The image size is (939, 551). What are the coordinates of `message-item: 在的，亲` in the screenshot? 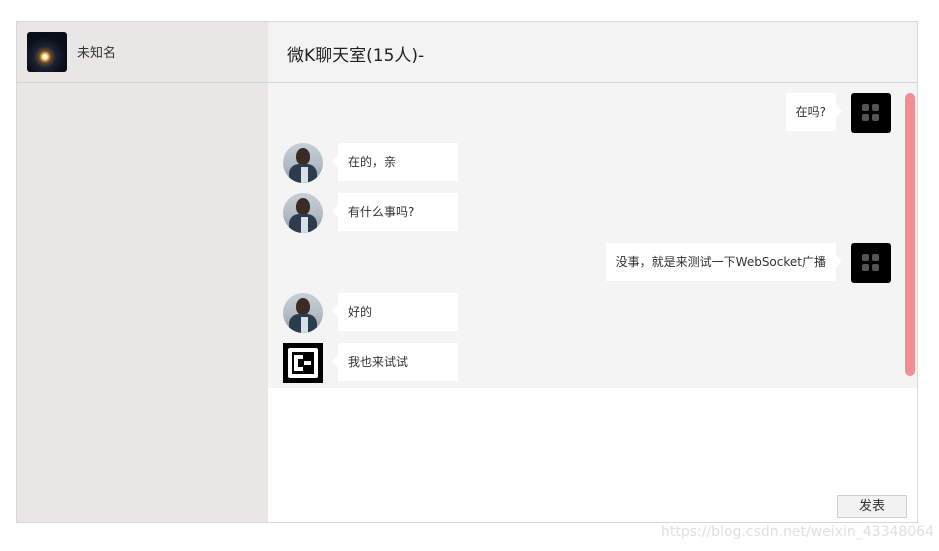 It's located at (592, 163).